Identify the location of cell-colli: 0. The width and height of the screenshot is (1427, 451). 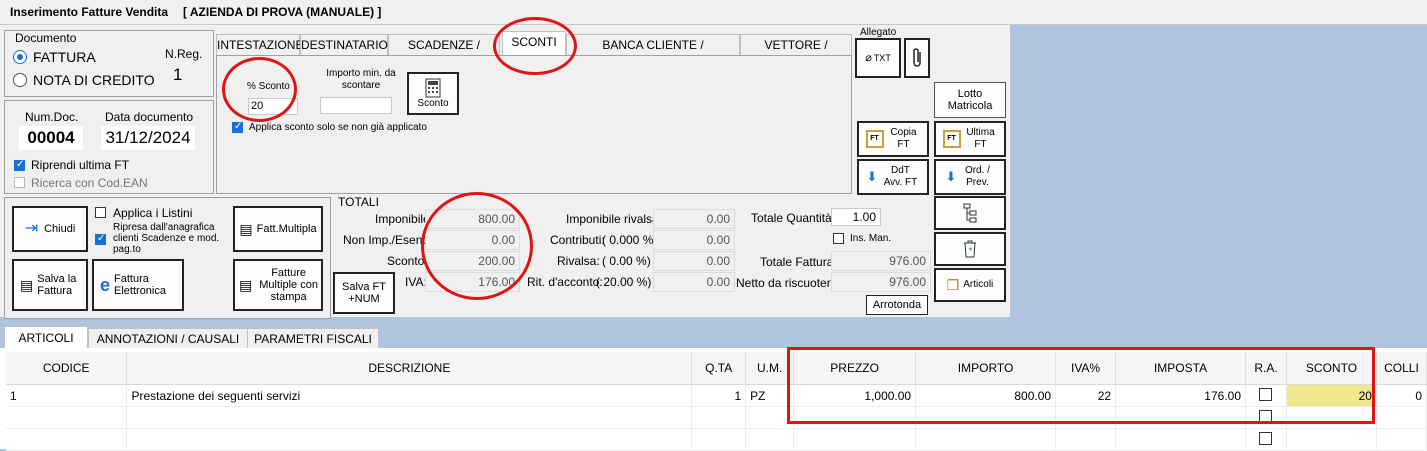
(1401, 395).